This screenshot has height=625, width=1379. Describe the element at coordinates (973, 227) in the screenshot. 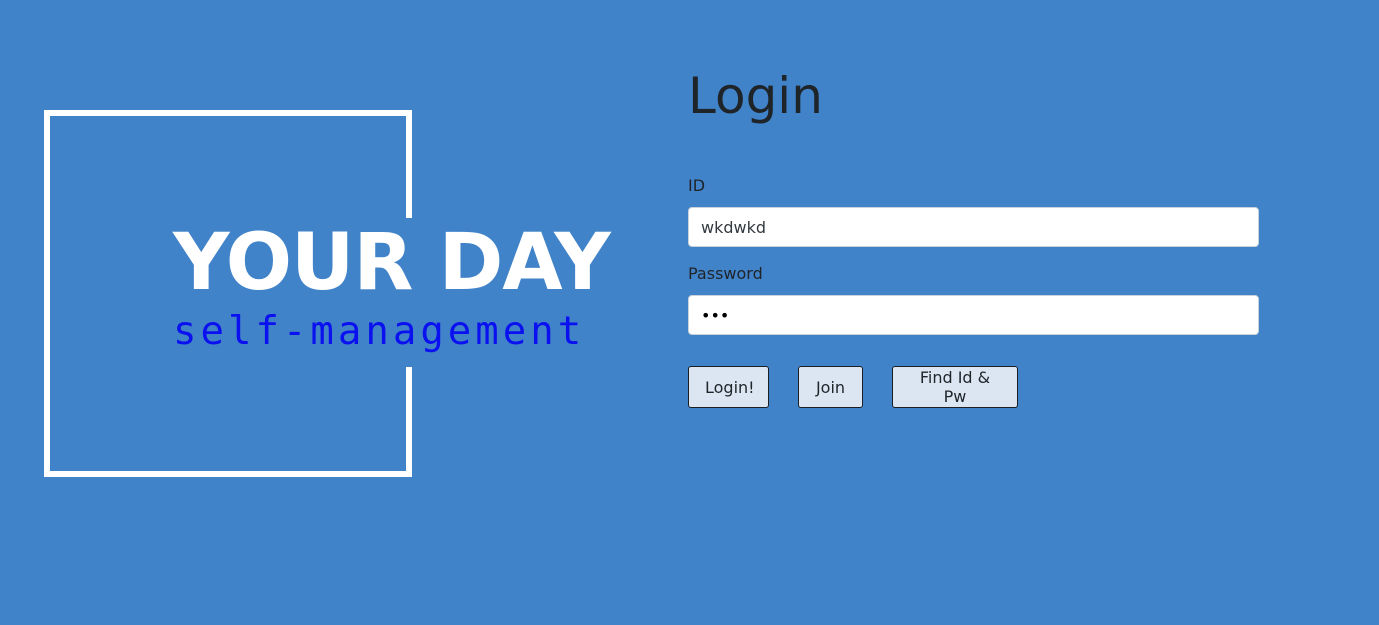

I see `id-input` at that location.